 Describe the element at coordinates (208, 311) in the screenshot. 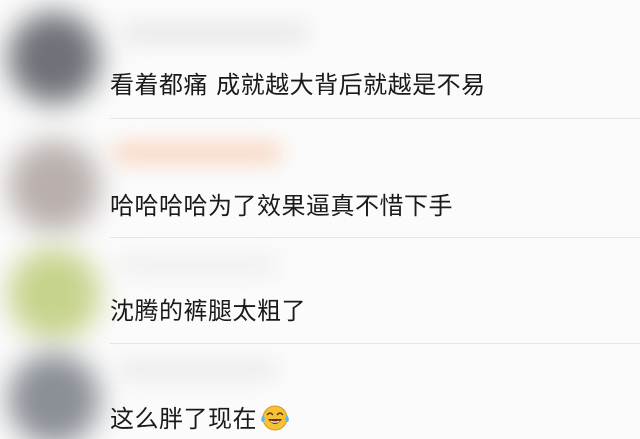

I see `comment-text: 沈腾的裤腿太粗了` at that location.